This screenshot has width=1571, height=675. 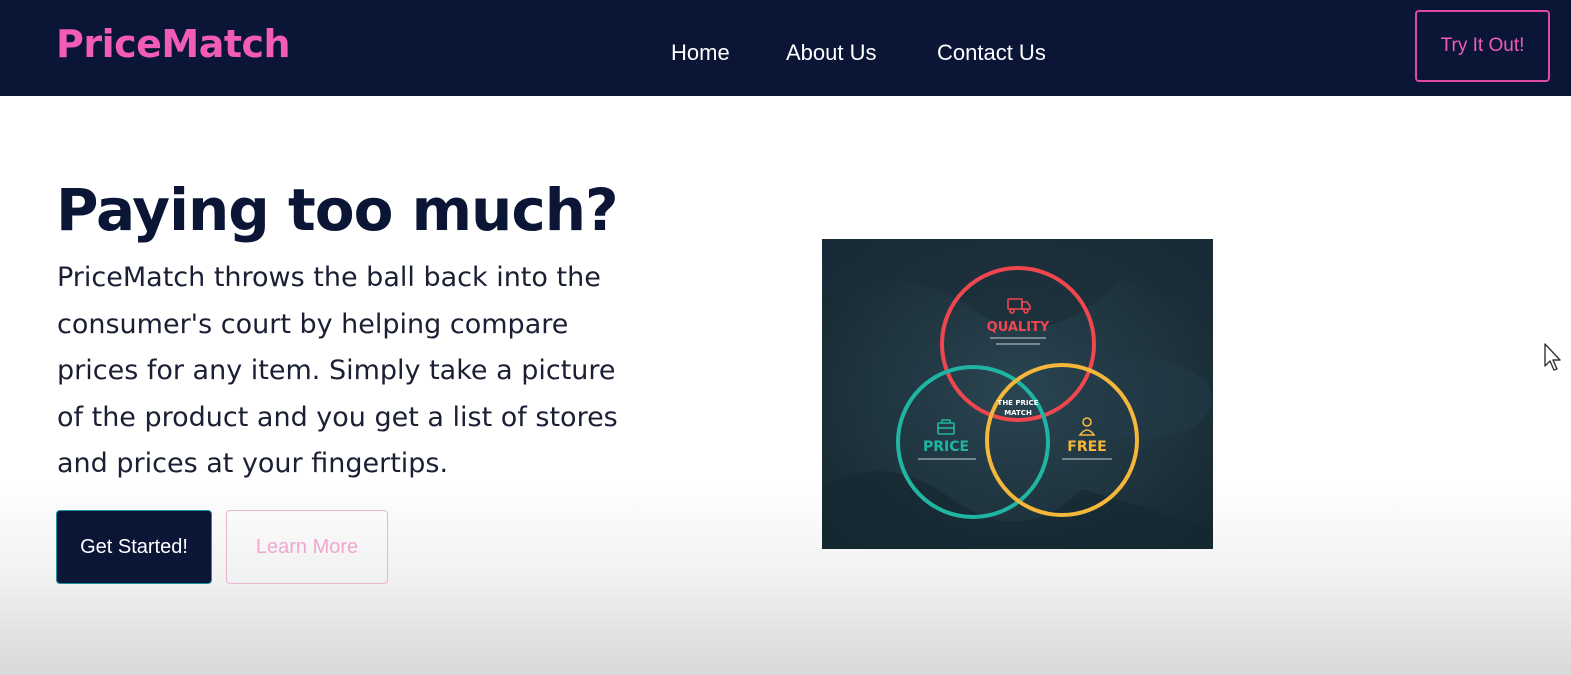 What do you see at coordinates (1018, 413) in the screenshot?
I see `center-label-line-2: MATCH` at bounding box center [1018, 413].